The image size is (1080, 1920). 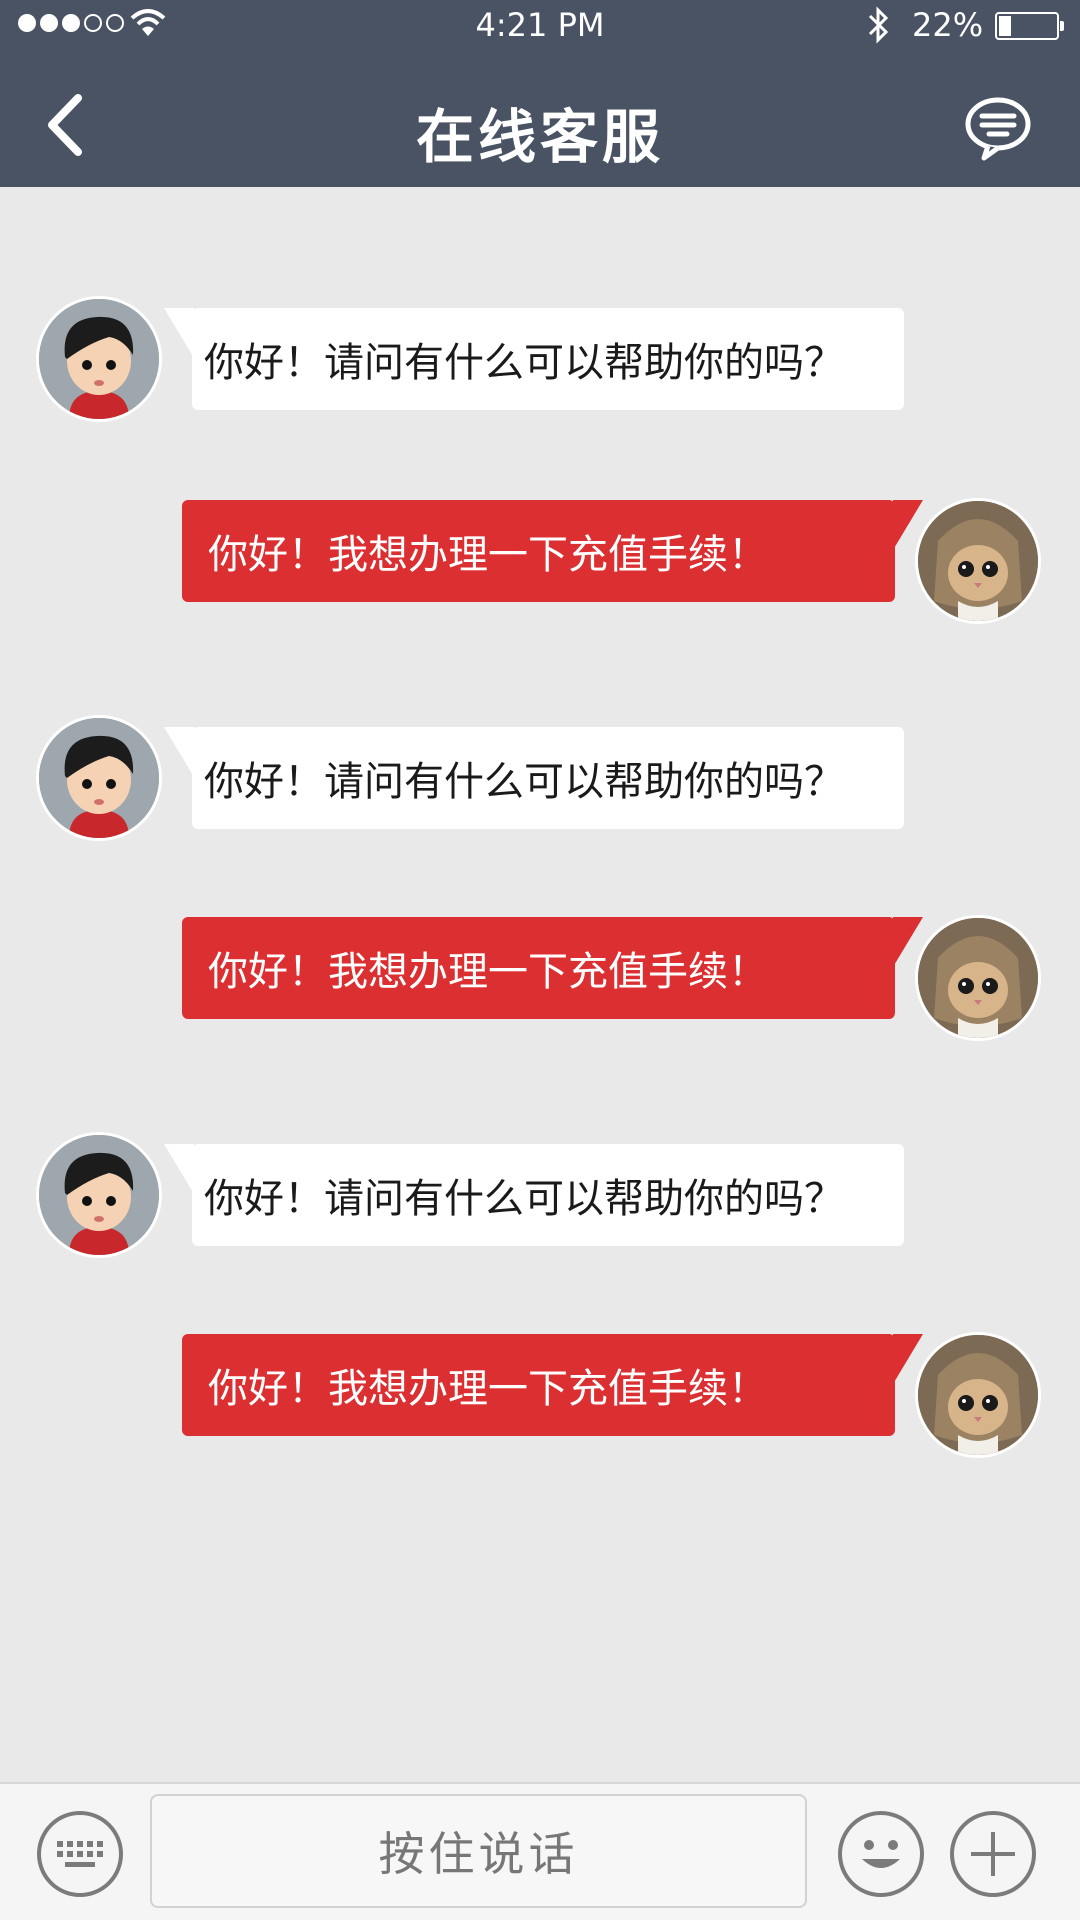 I want to click on input-bar: 按住说话, so click(x=540, y=1851).